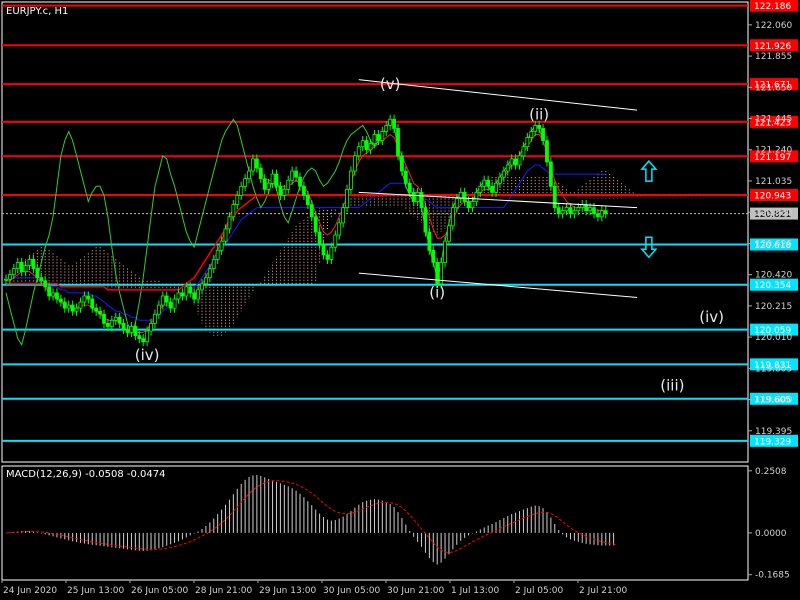 The height and width of the screenshot is (600, 800). I want to click on price-tick-label: 120.215, so click(773, 307).